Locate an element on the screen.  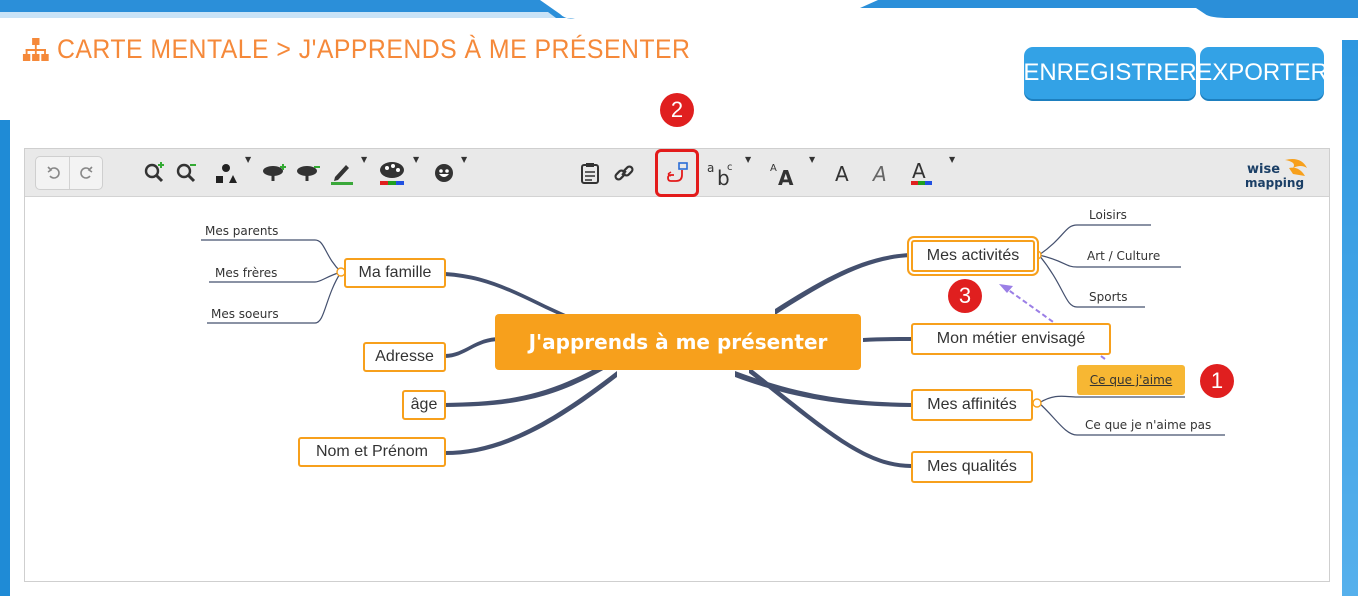
emoji-caret: ▼ is located at coordinates (464, 159).